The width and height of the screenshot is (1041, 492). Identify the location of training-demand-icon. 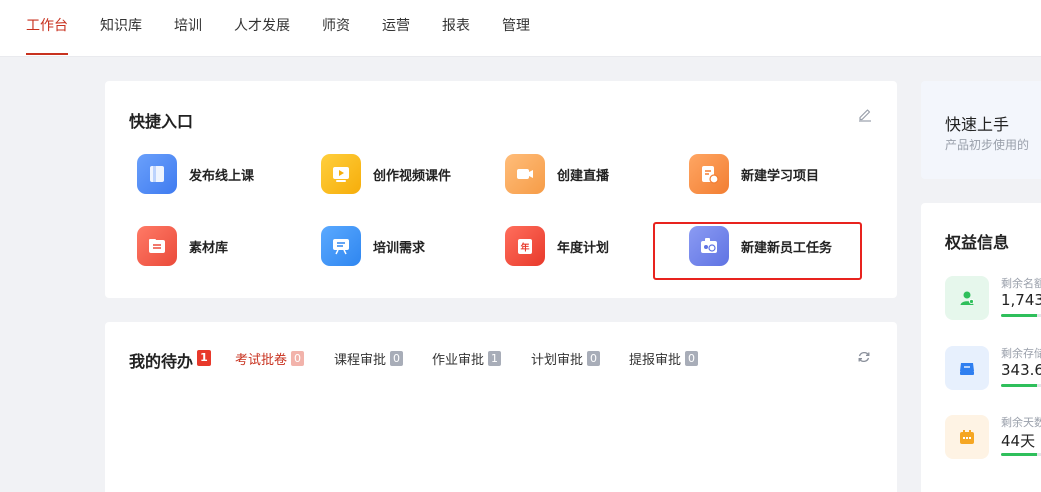
(341, 246).